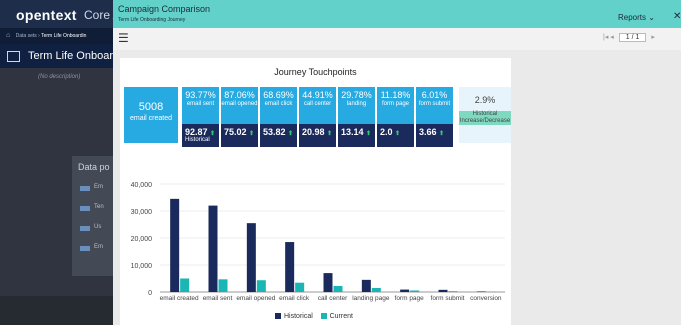 Image resolution: width=681 pixels, height=325 pixels. I want to click on x-tick-label: conversion, so click(486, 298).